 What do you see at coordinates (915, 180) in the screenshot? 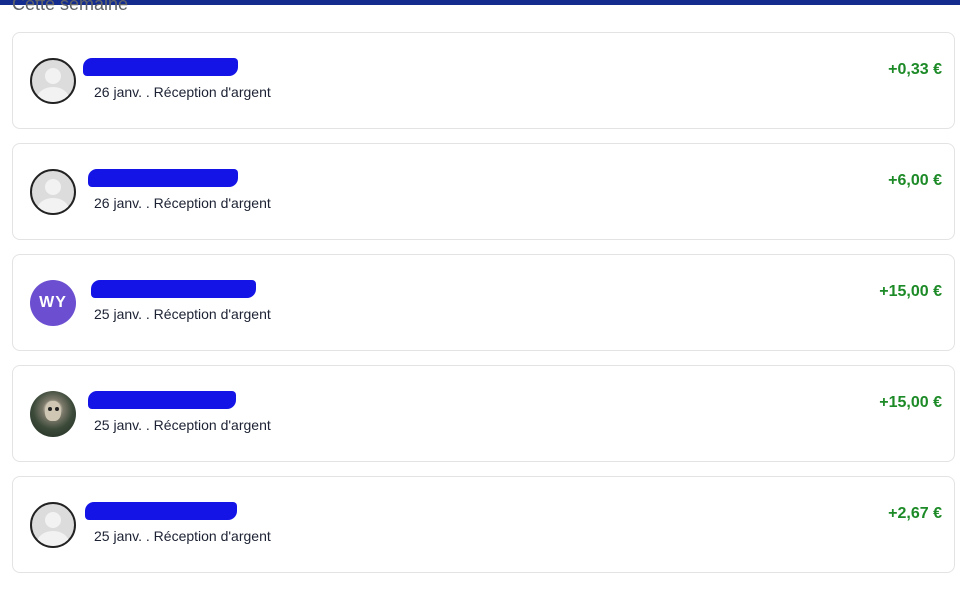
I see `transaction-amount: +6,00 €` at bounding box center [915, 180].